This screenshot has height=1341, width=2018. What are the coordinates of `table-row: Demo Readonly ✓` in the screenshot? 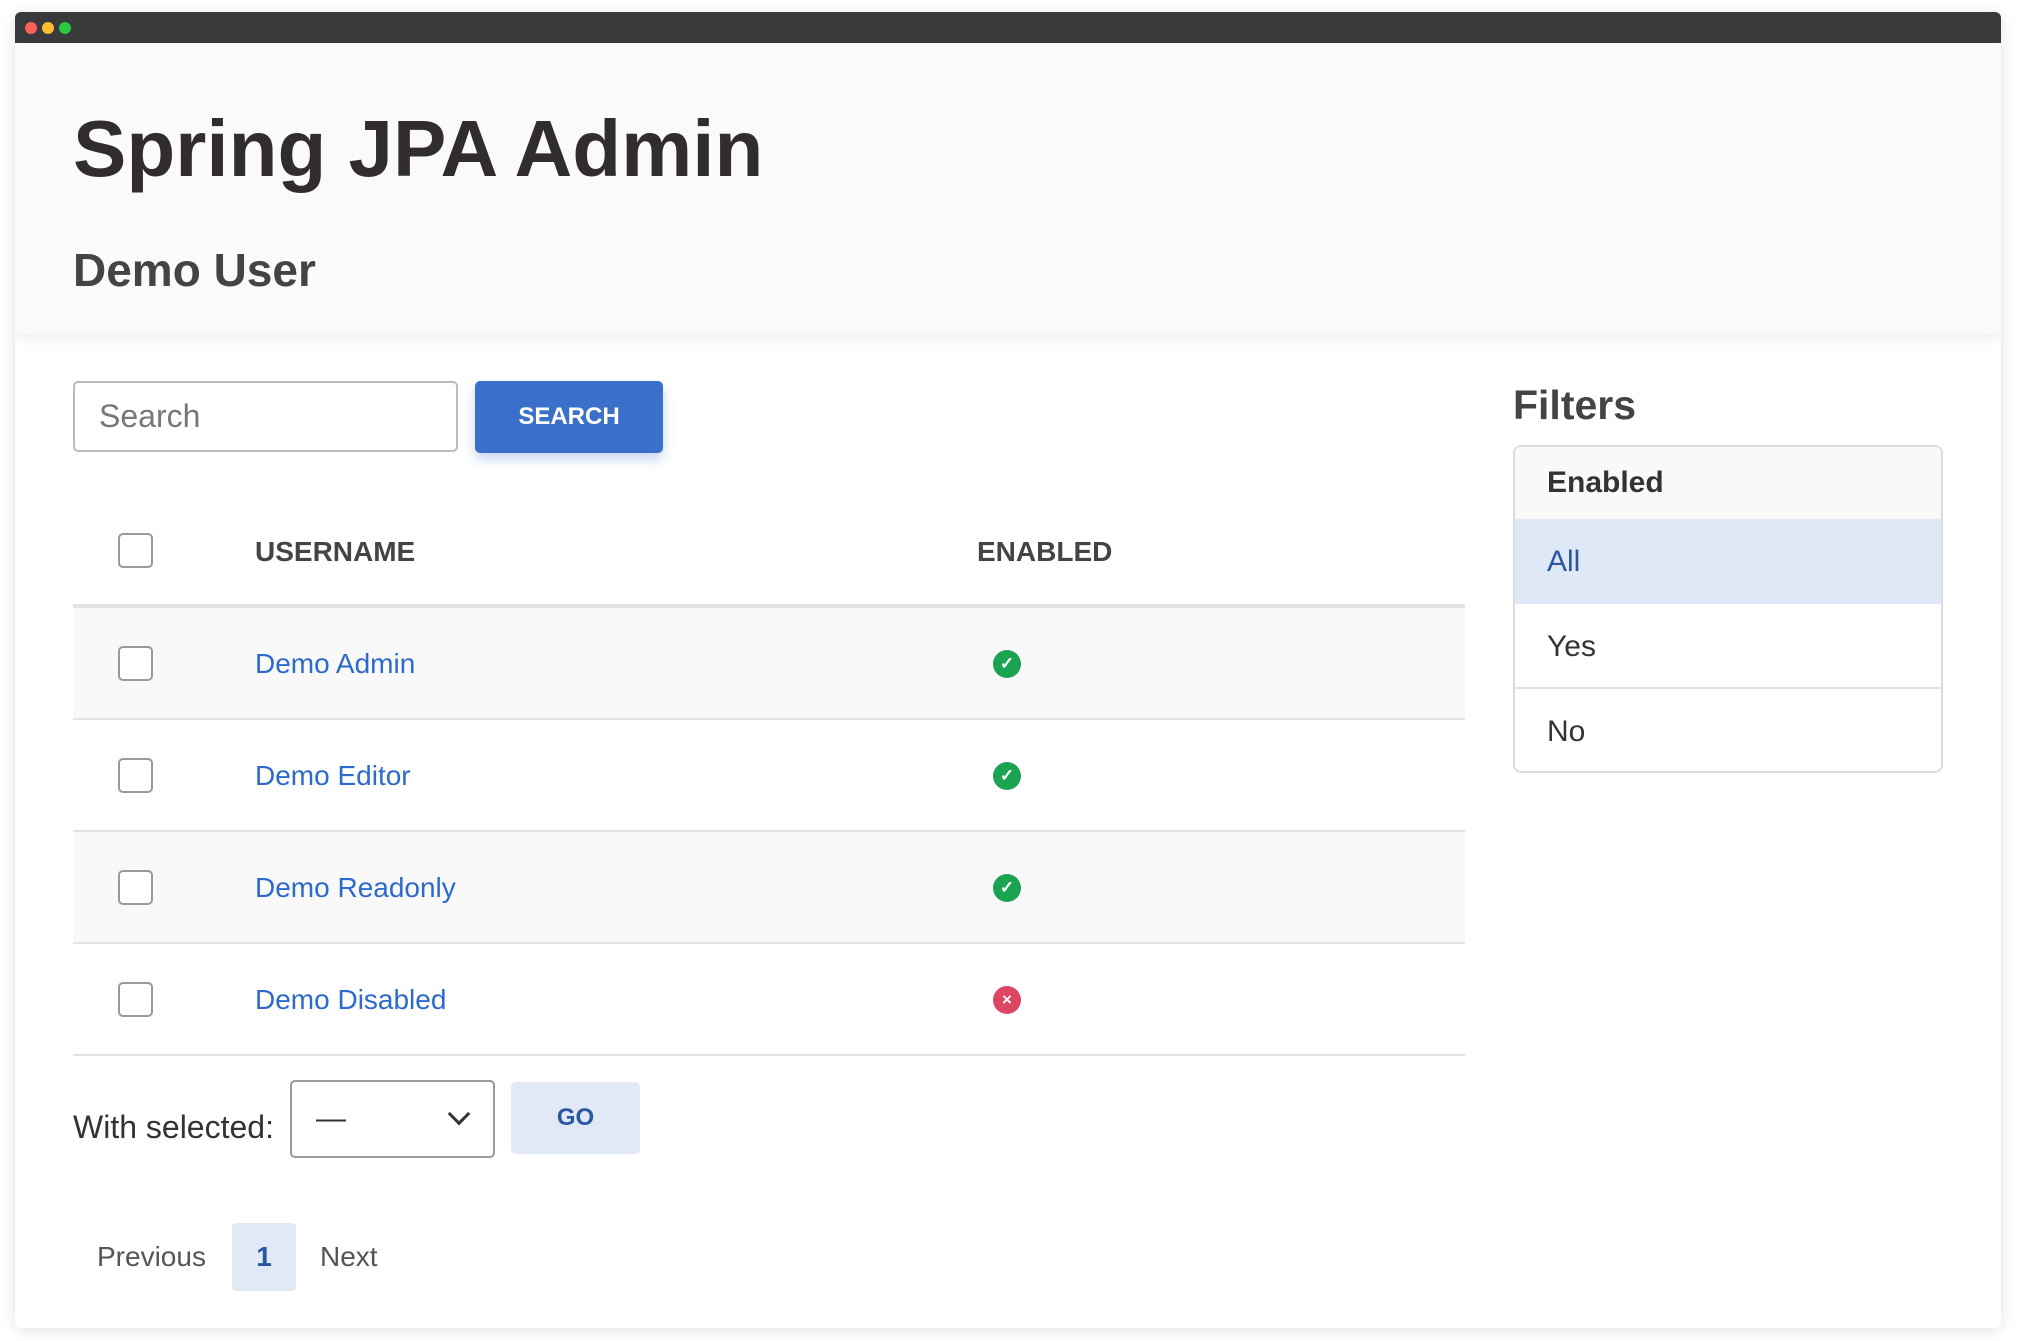 It's located at (769, 888).